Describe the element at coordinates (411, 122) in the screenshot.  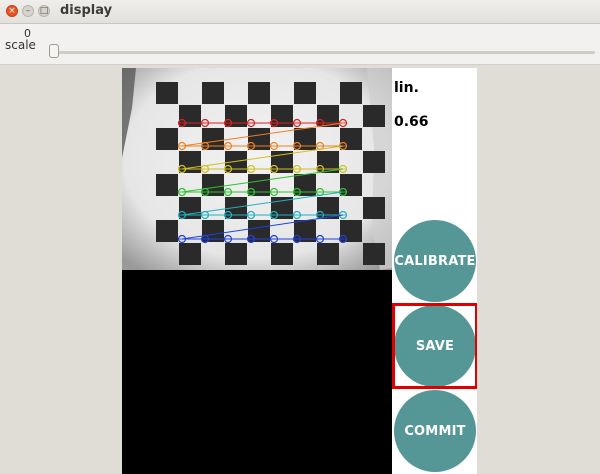
I see `hud-line-2: 0.66` at that location.